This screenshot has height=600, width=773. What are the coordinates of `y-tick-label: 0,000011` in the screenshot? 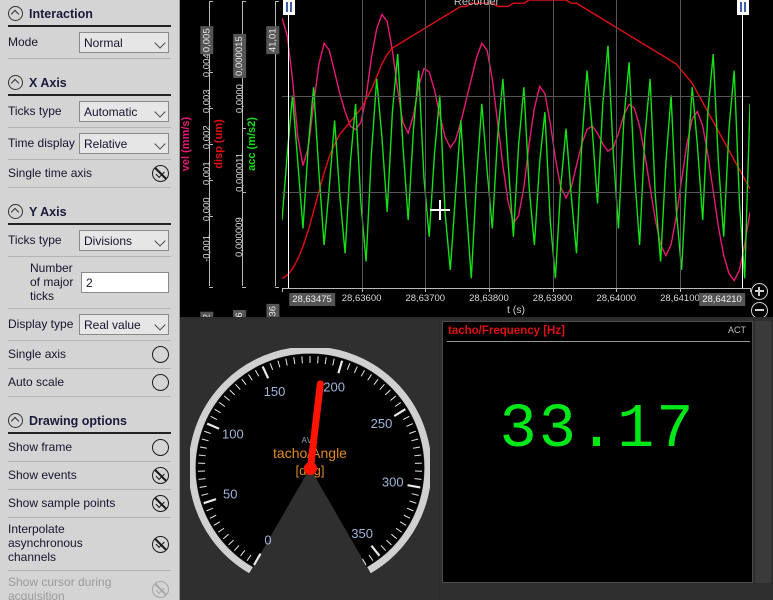 It's located at (240, 172).